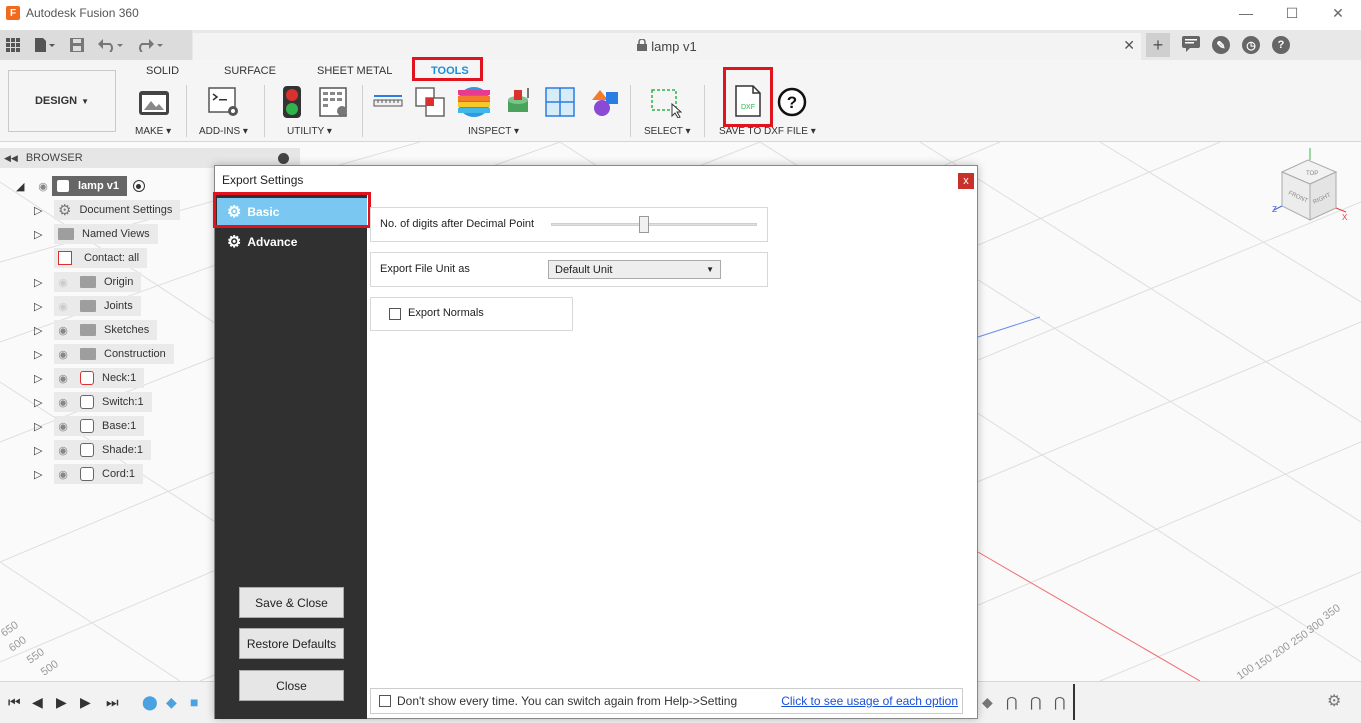  I want to click on interference-icon, so click(430, 102).